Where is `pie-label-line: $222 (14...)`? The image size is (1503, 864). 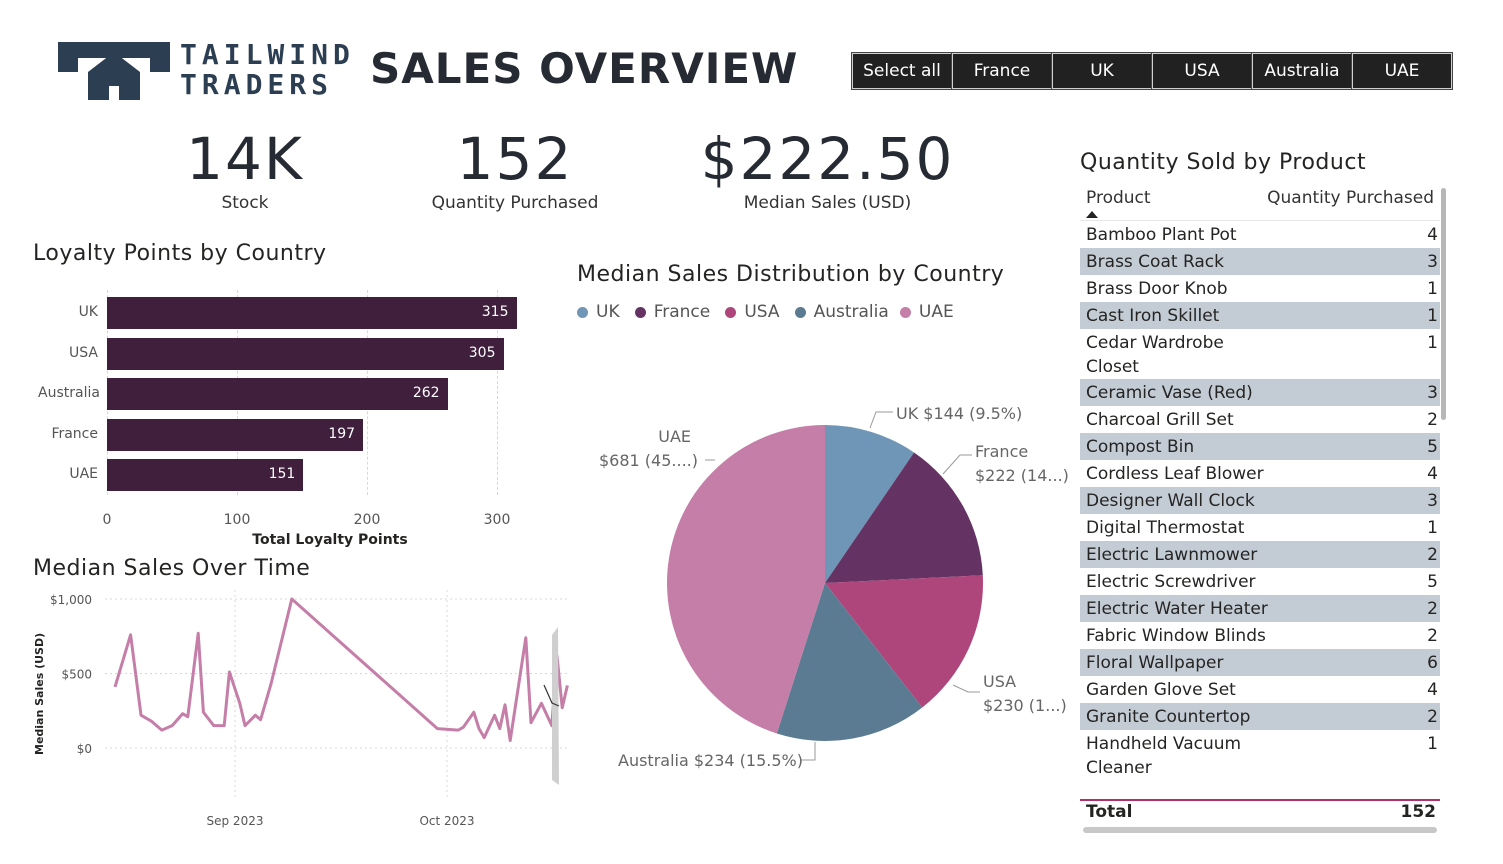
pie-label-line: $222 (14...) is located at coordinates (1022, 475).